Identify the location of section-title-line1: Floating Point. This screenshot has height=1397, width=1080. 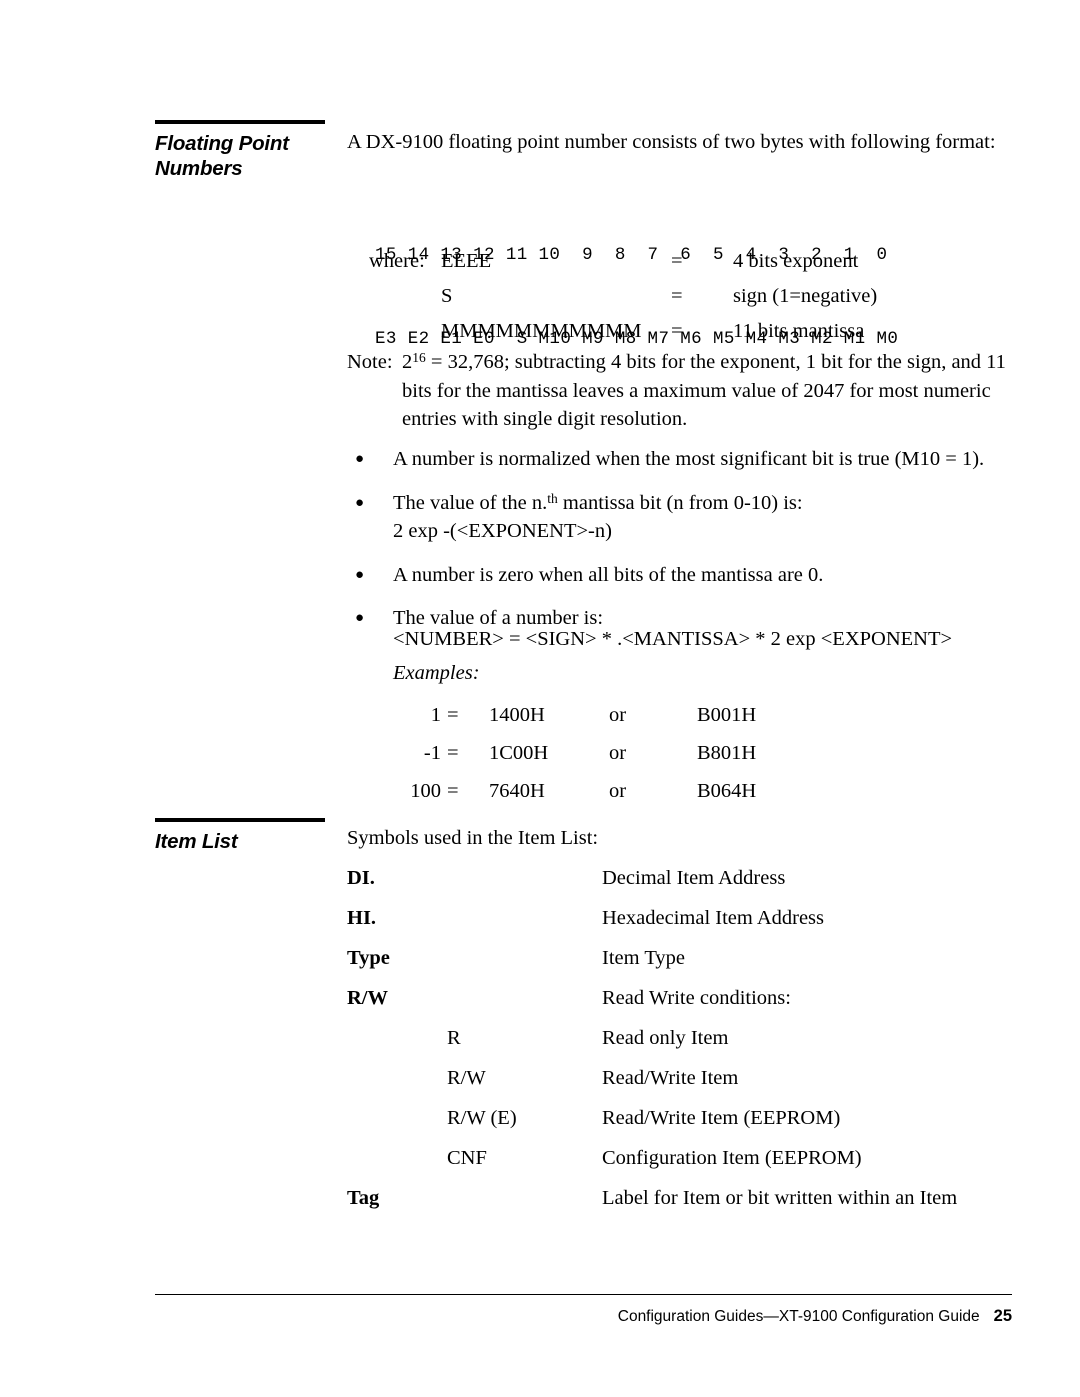
(222, 143).